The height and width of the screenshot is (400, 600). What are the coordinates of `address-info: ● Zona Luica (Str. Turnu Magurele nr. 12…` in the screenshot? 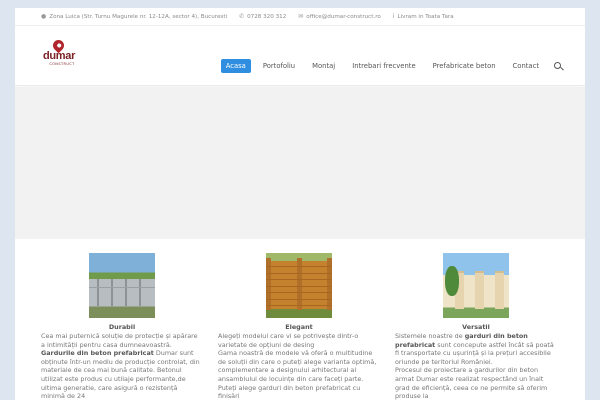 It's located at (134, 16).